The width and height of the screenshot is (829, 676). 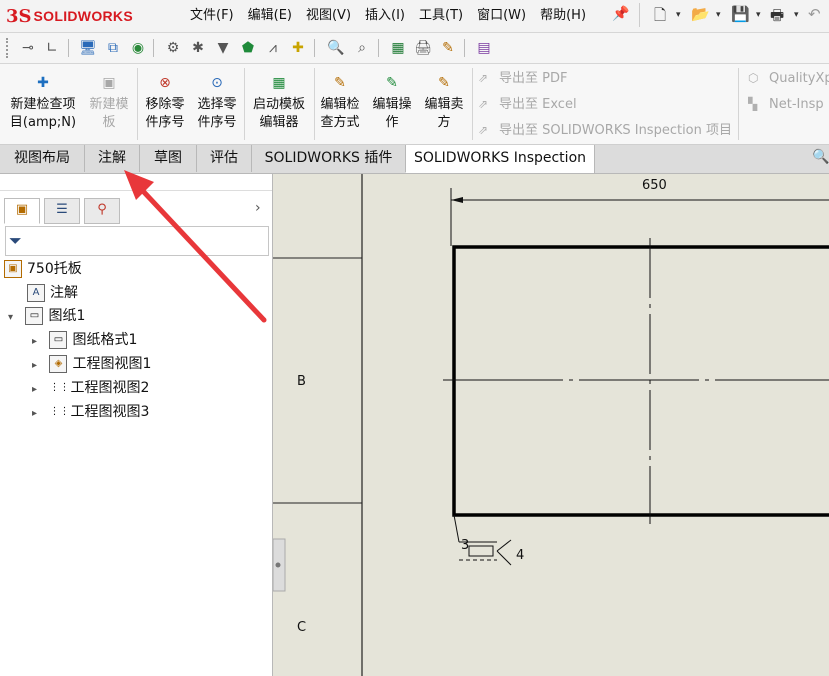 What do you see at coordinates (340, 103) in the screenshot?
I see `edit-check-method-button: ✎ 编辑检 查方式` at bounding box center [340, 103].